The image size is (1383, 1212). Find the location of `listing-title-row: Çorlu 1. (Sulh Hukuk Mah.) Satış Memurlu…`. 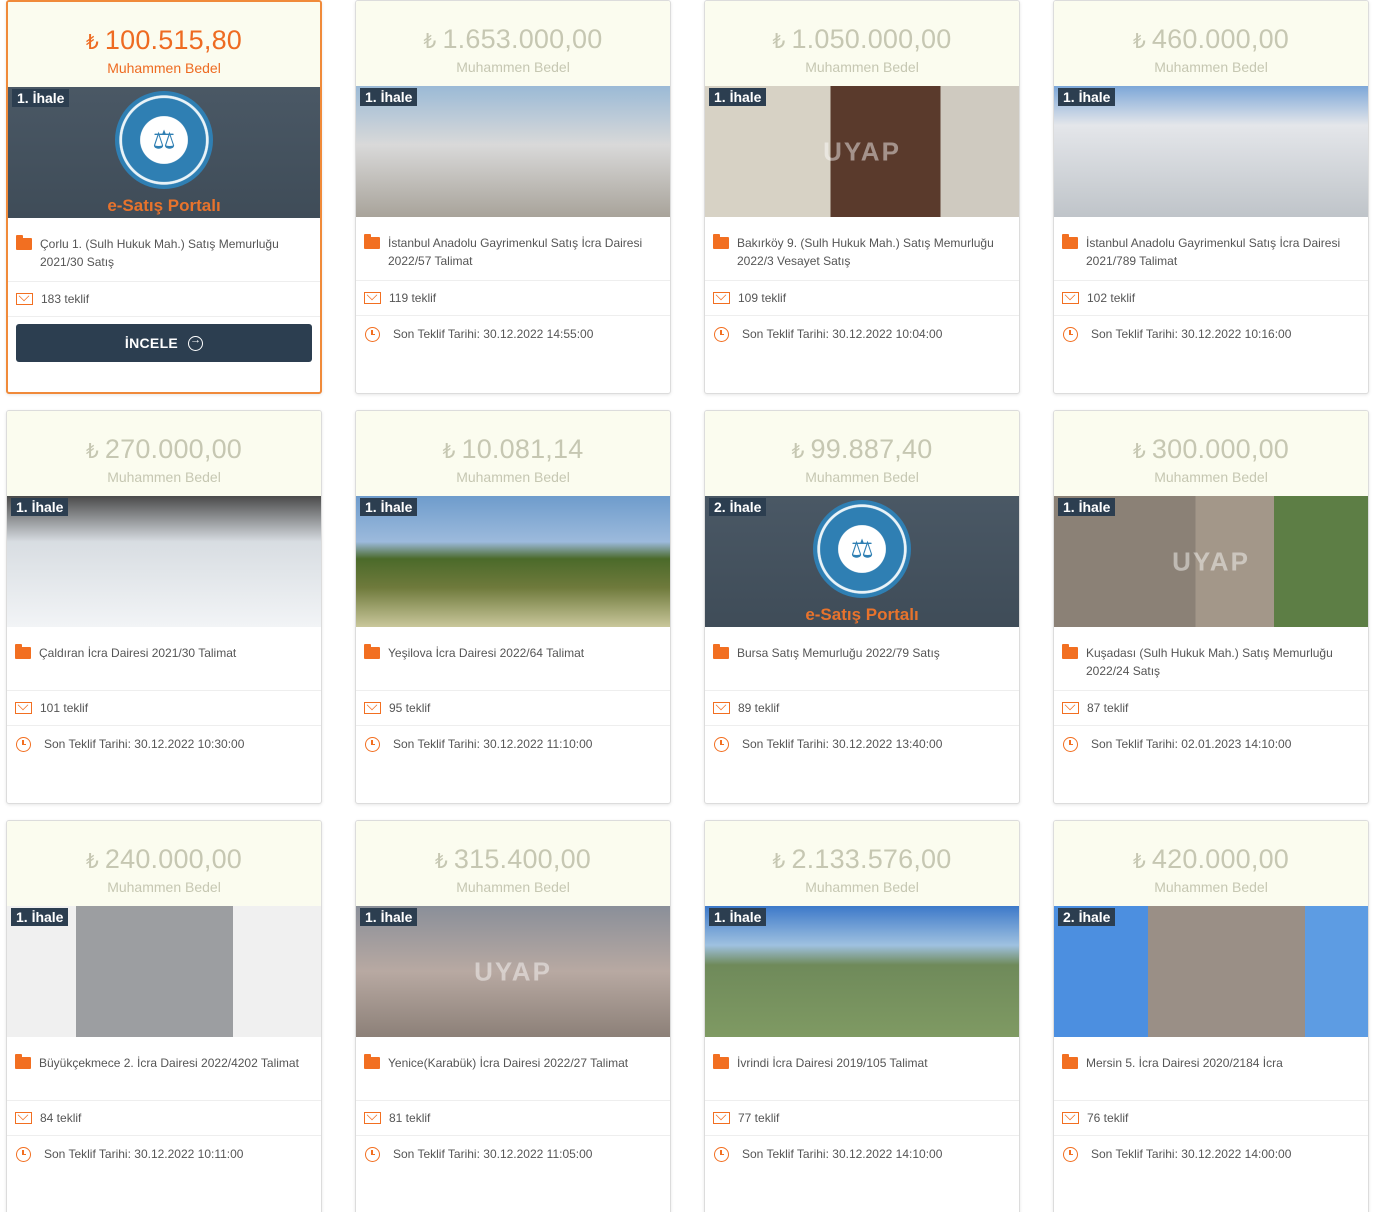

listing-title-row: Çorlu 1. (Sulh Hukuk Mah.) Satış Memurlu… is located at coordinates (164, 250).